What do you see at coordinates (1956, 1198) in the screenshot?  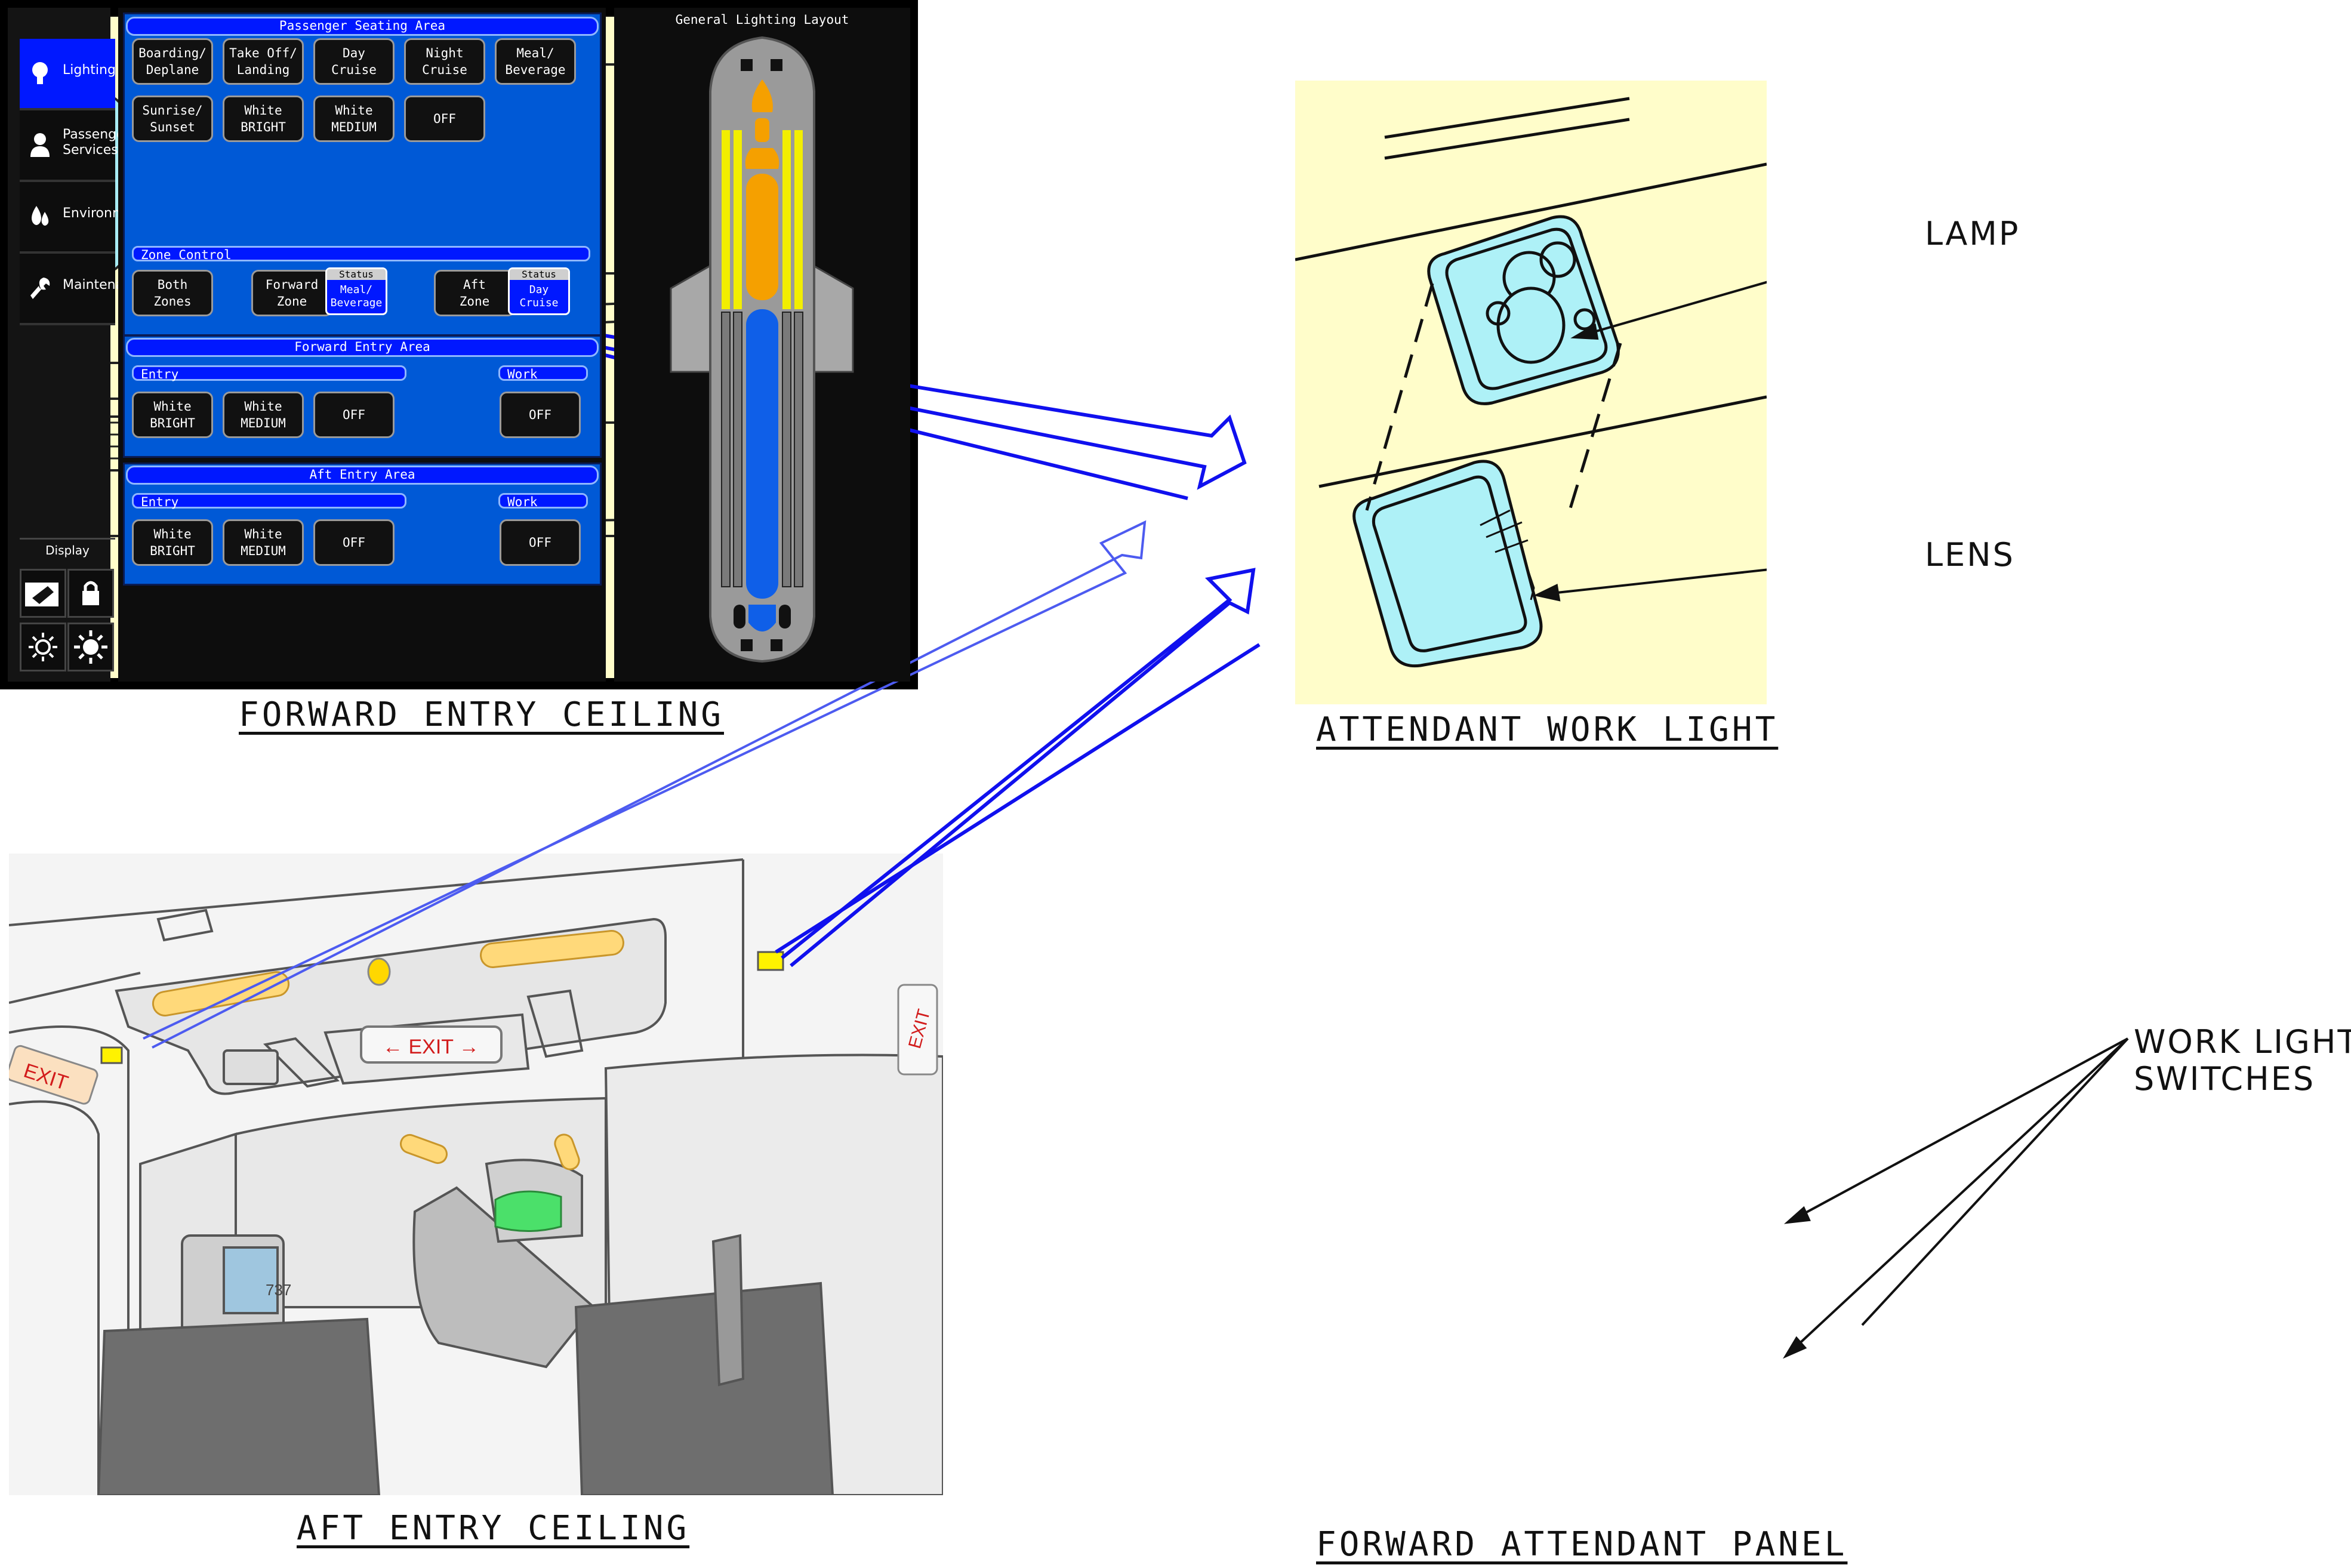 I see `work-light-switch-leaders` at bounding box center [1956, 1198].